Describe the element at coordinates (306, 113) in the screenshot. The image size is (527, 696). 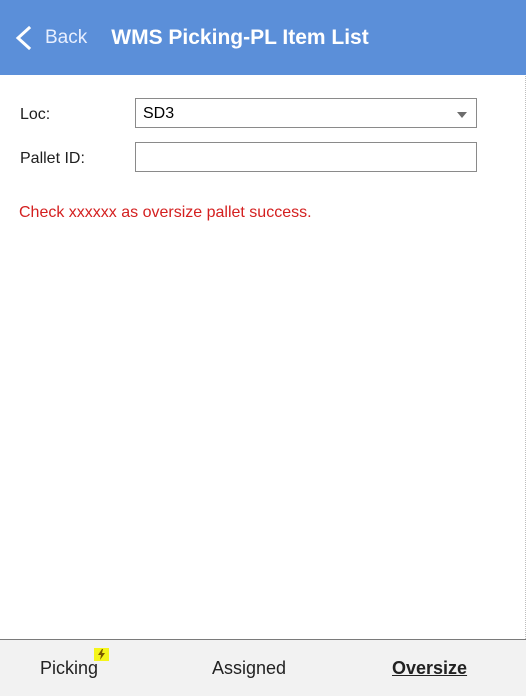
I see `loc-select: SD3` at that location.